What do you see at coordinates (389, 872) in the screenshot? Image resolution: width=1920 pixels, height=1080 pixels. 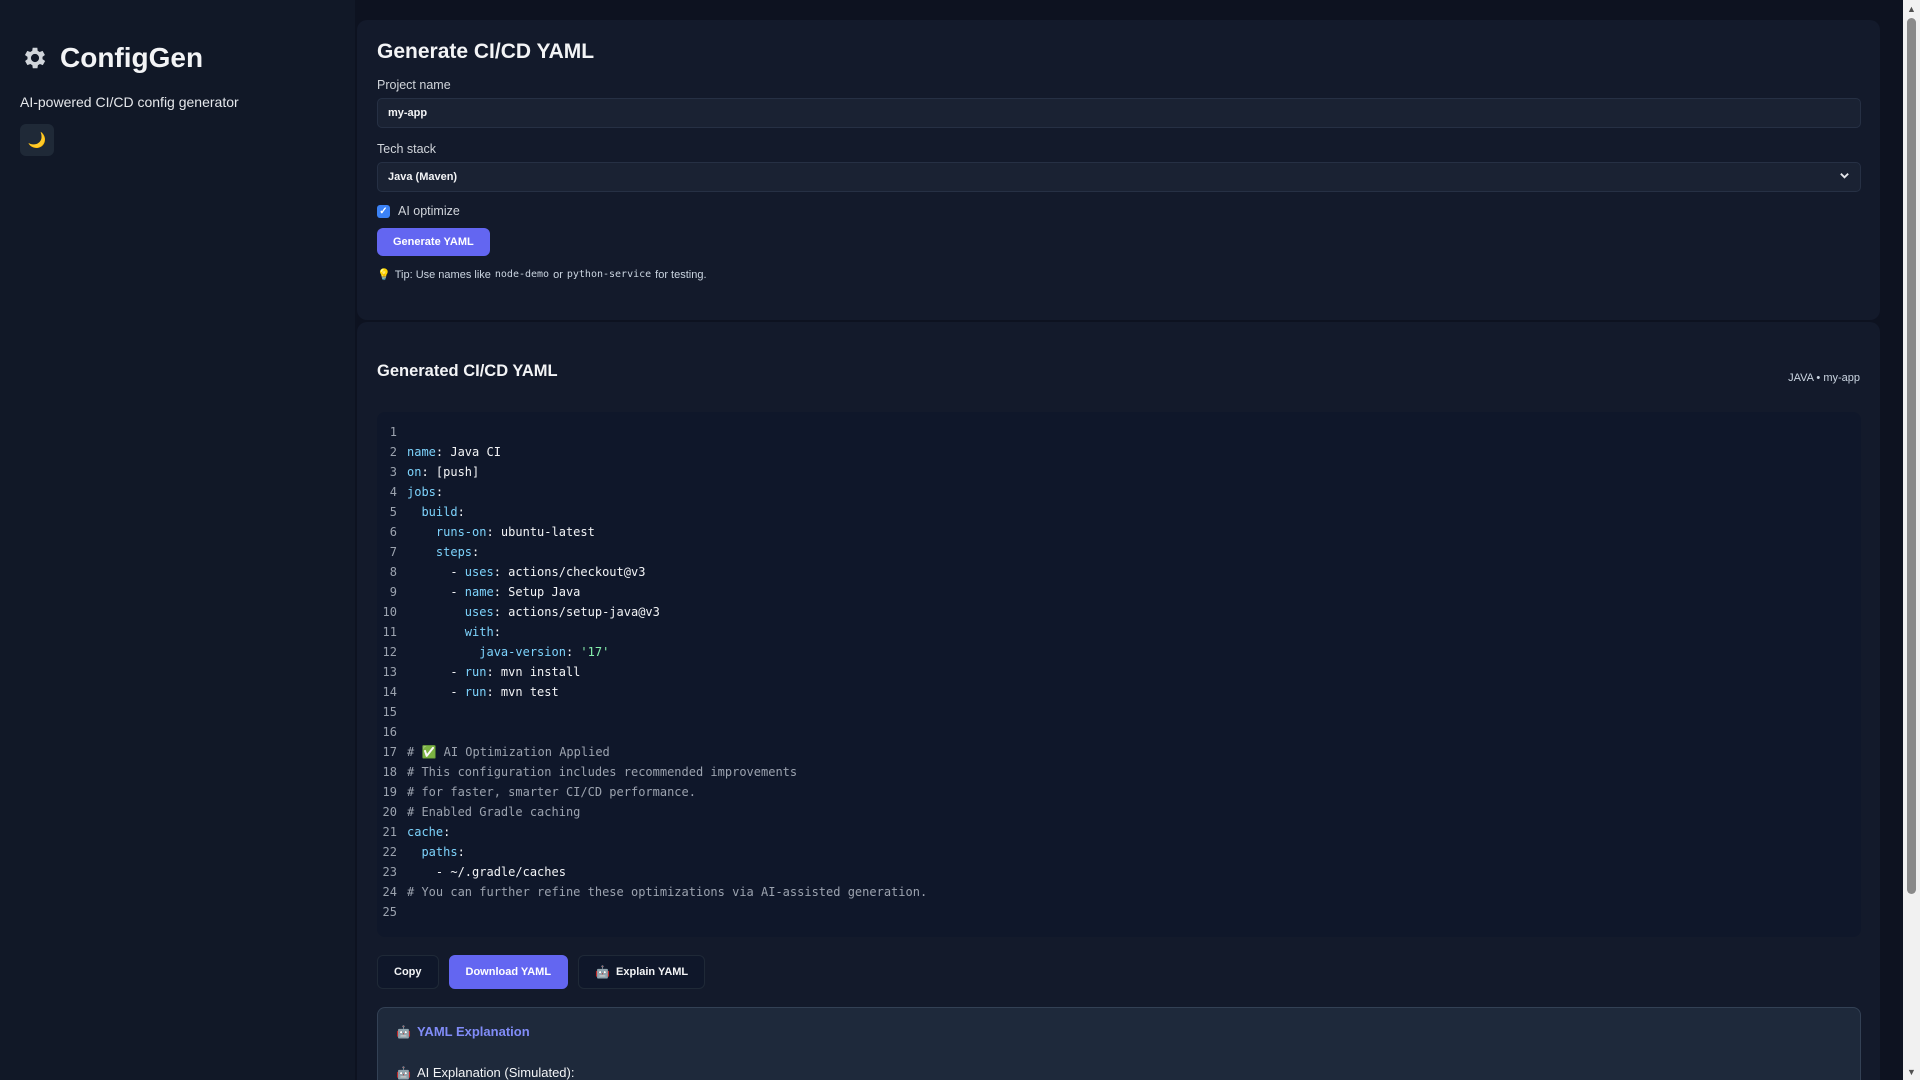 I see `line-number: 23` at bounding box center [389, 872].